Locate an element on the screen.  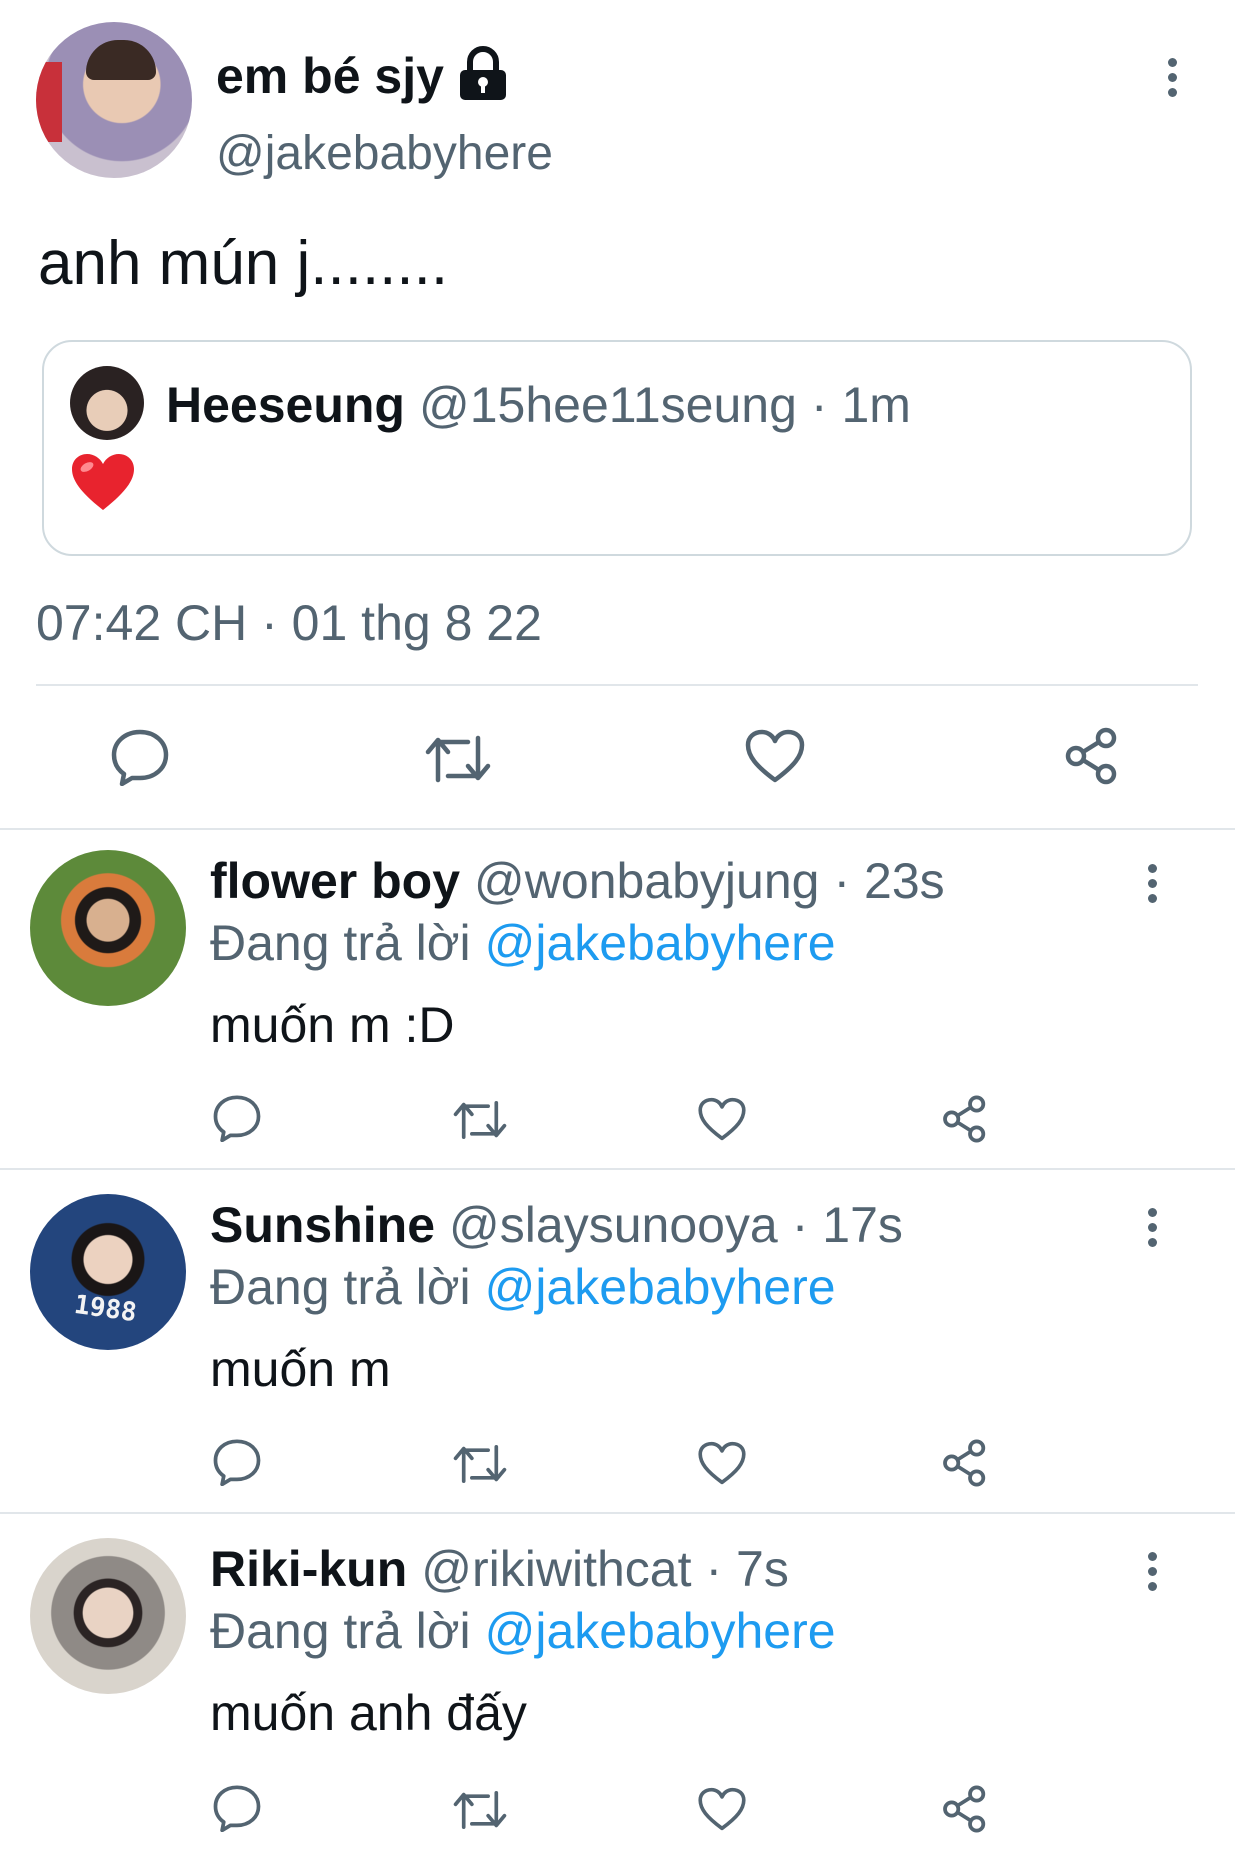
reply-display-name: Sunshine is located at coordinates (322, 1225).